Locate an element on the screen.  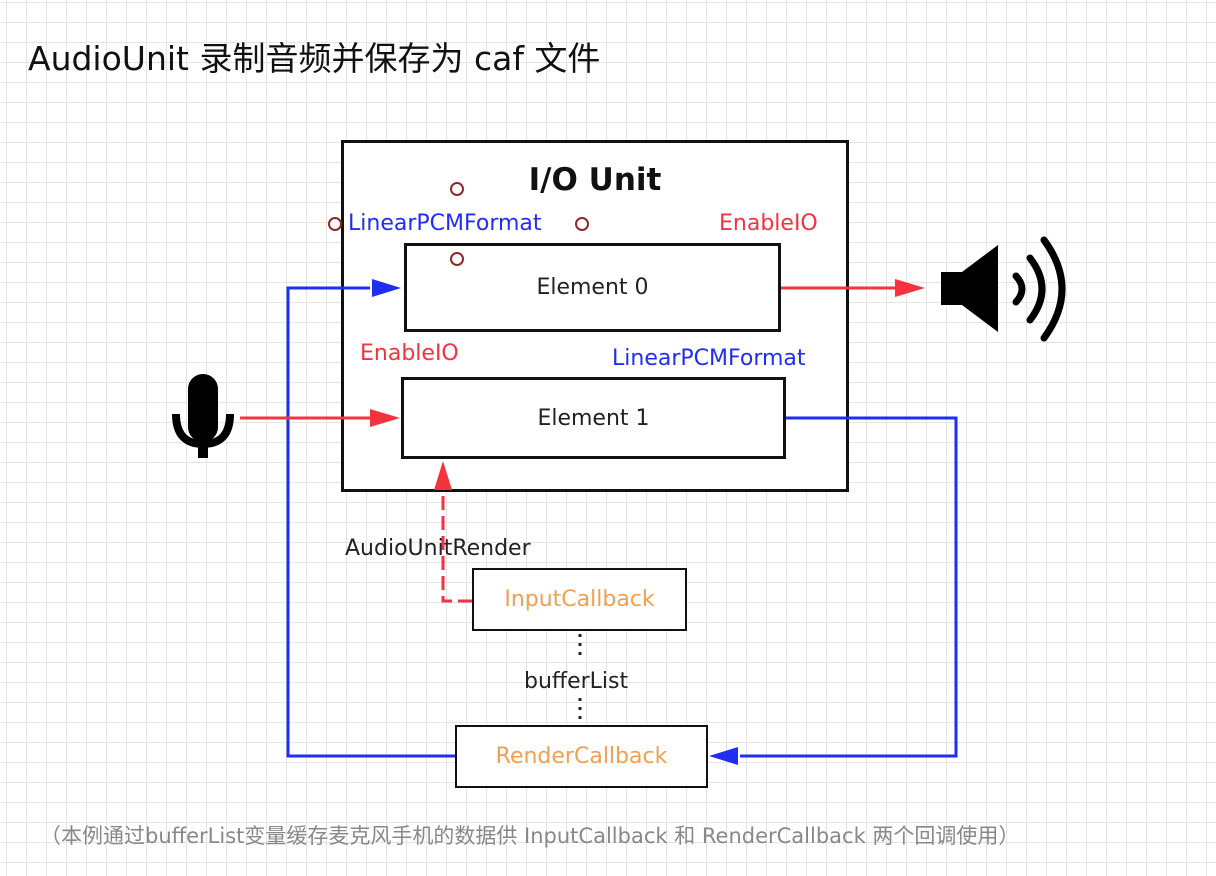
element-1-box: Element 1 is located at coordinates (593, 418).